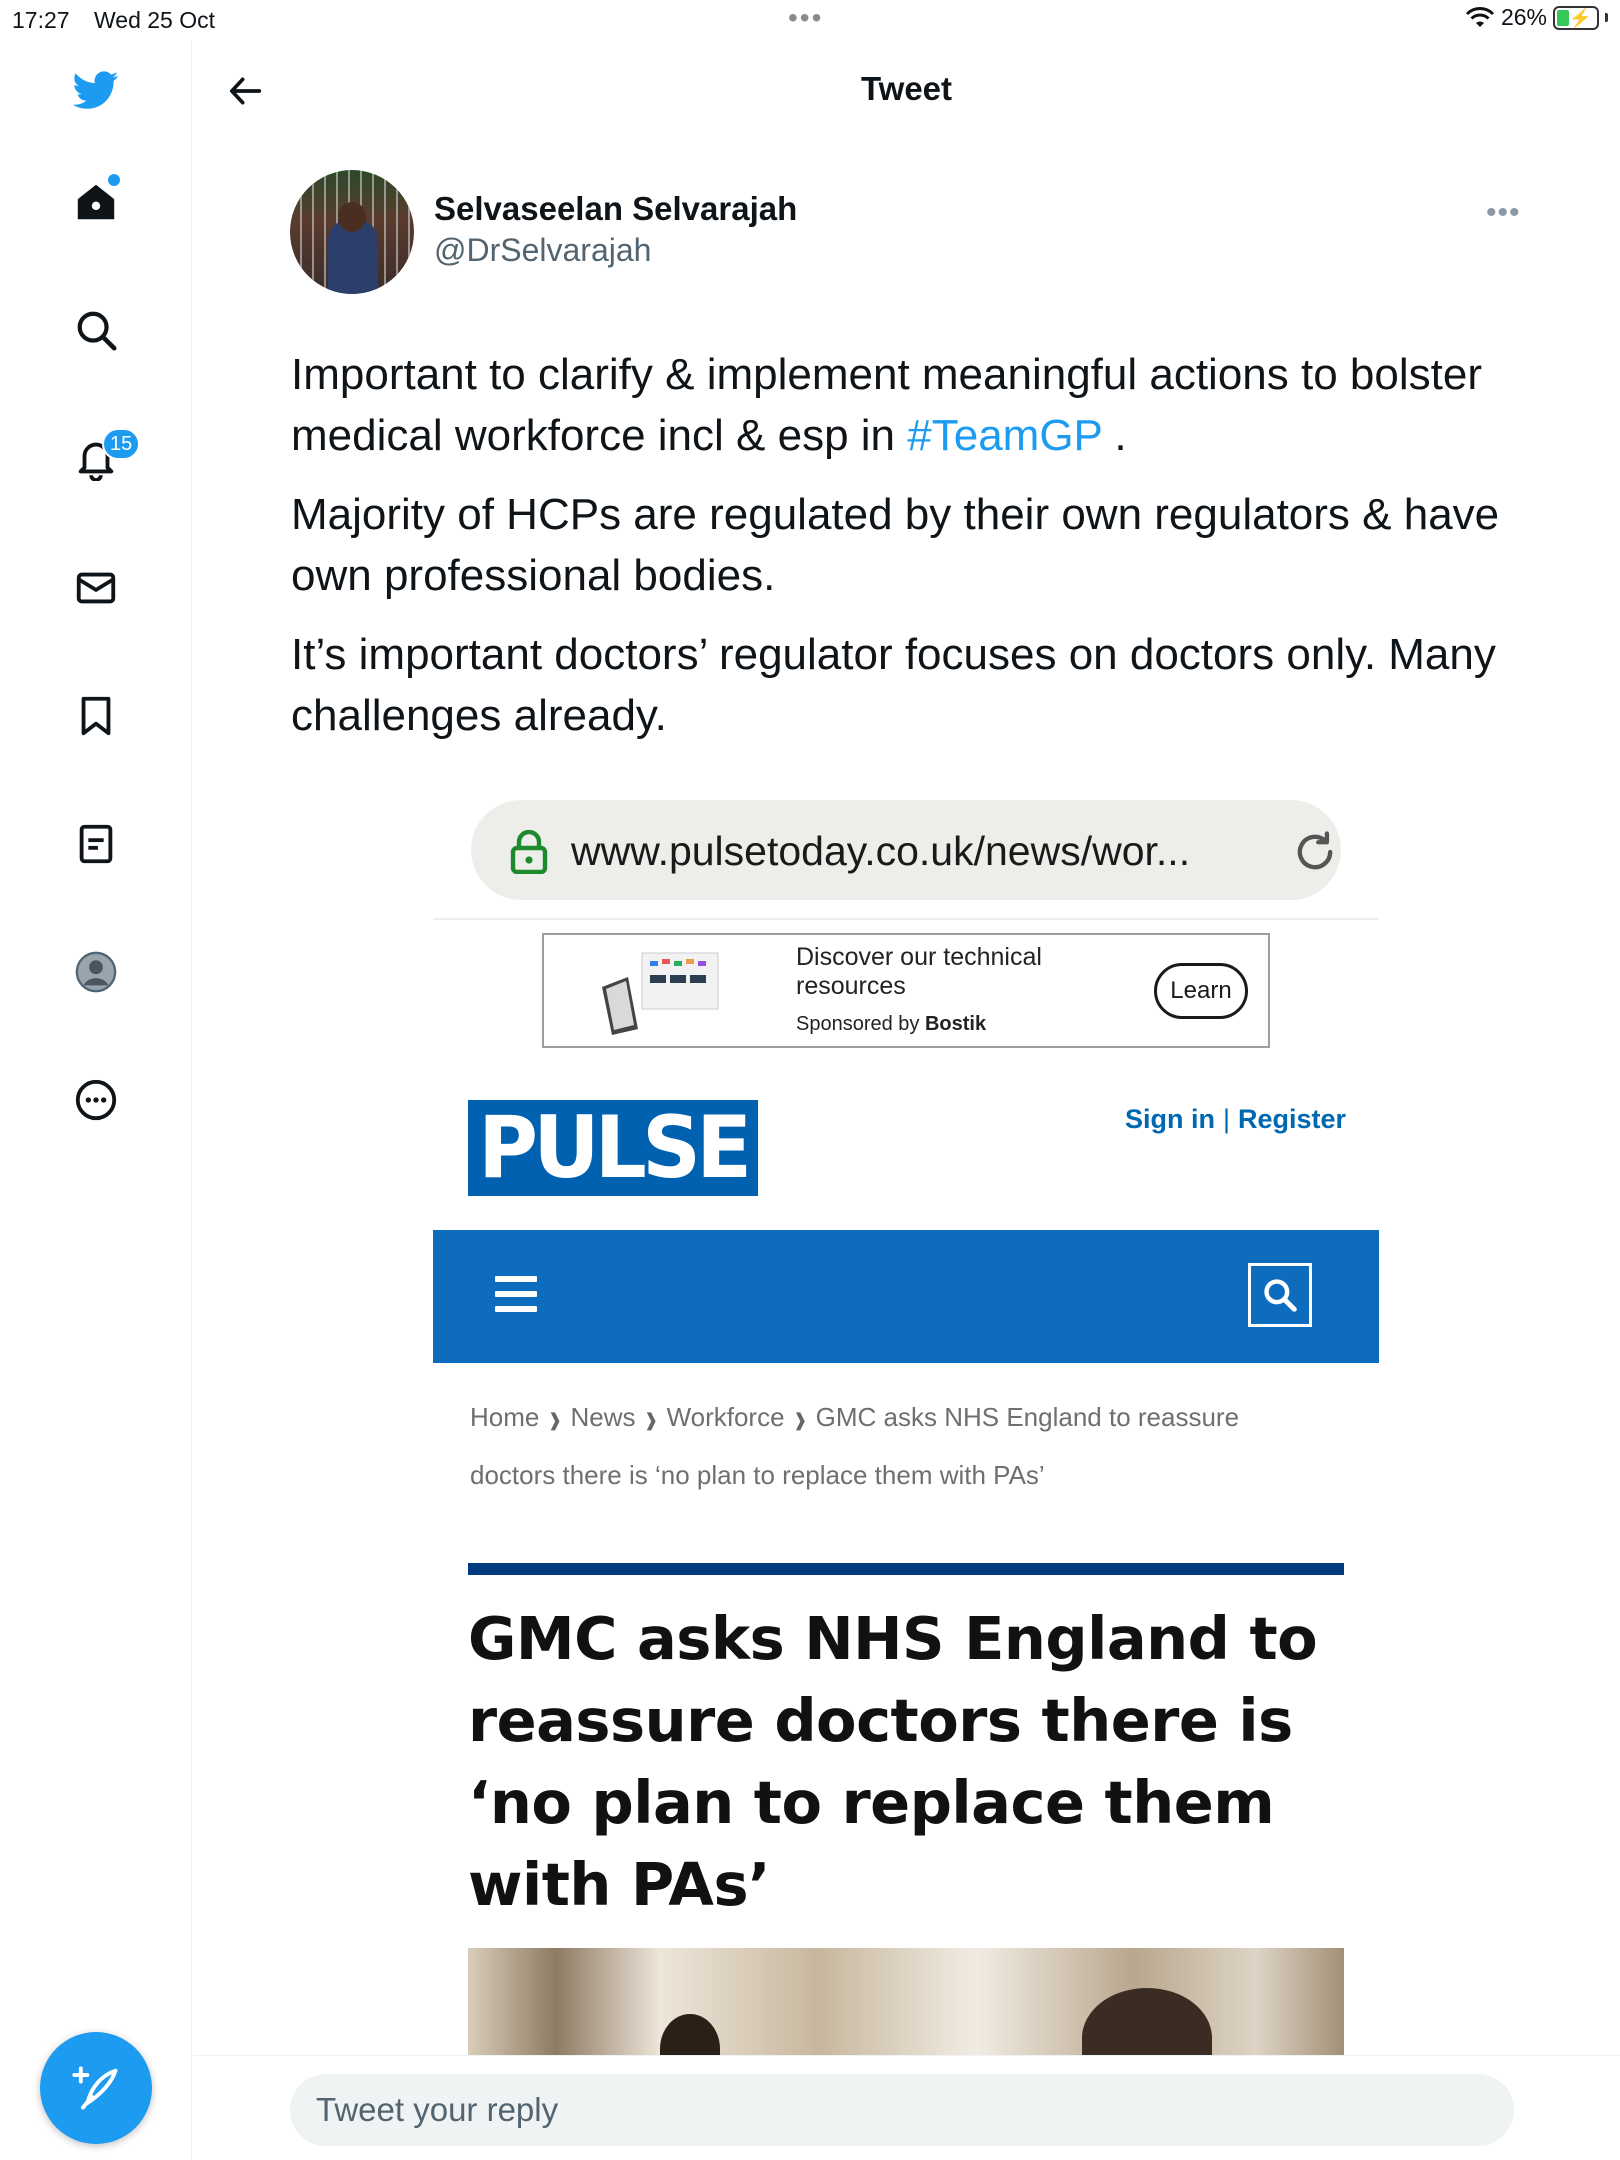  What do you see at coordinates (1280, 1295) in the screenshot?
I see `site-search-icon` at bounding box center [1280, 1295].